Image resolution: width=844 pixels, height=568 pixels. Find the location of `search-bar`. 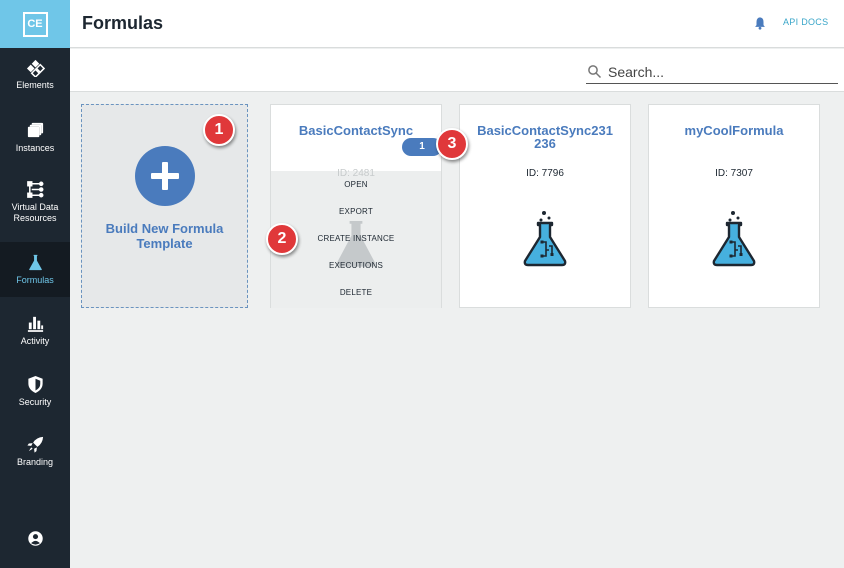

search-bar is located at coordinates (457, 70).